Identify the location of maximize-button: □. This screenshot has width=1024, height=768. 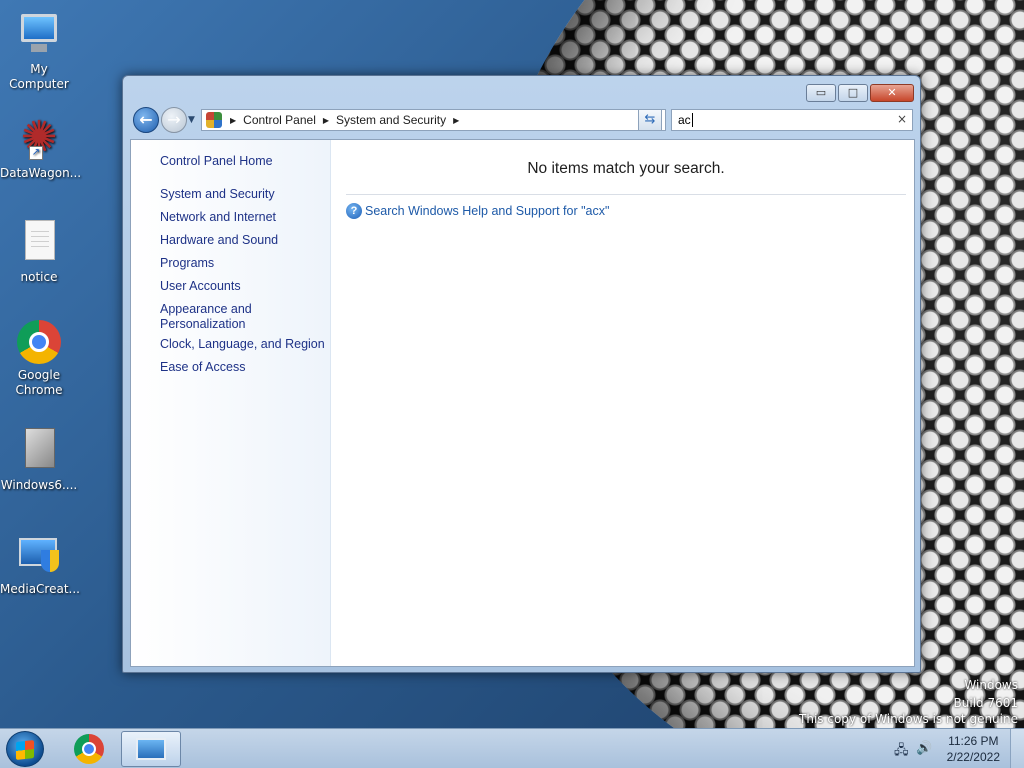
(853, 93).